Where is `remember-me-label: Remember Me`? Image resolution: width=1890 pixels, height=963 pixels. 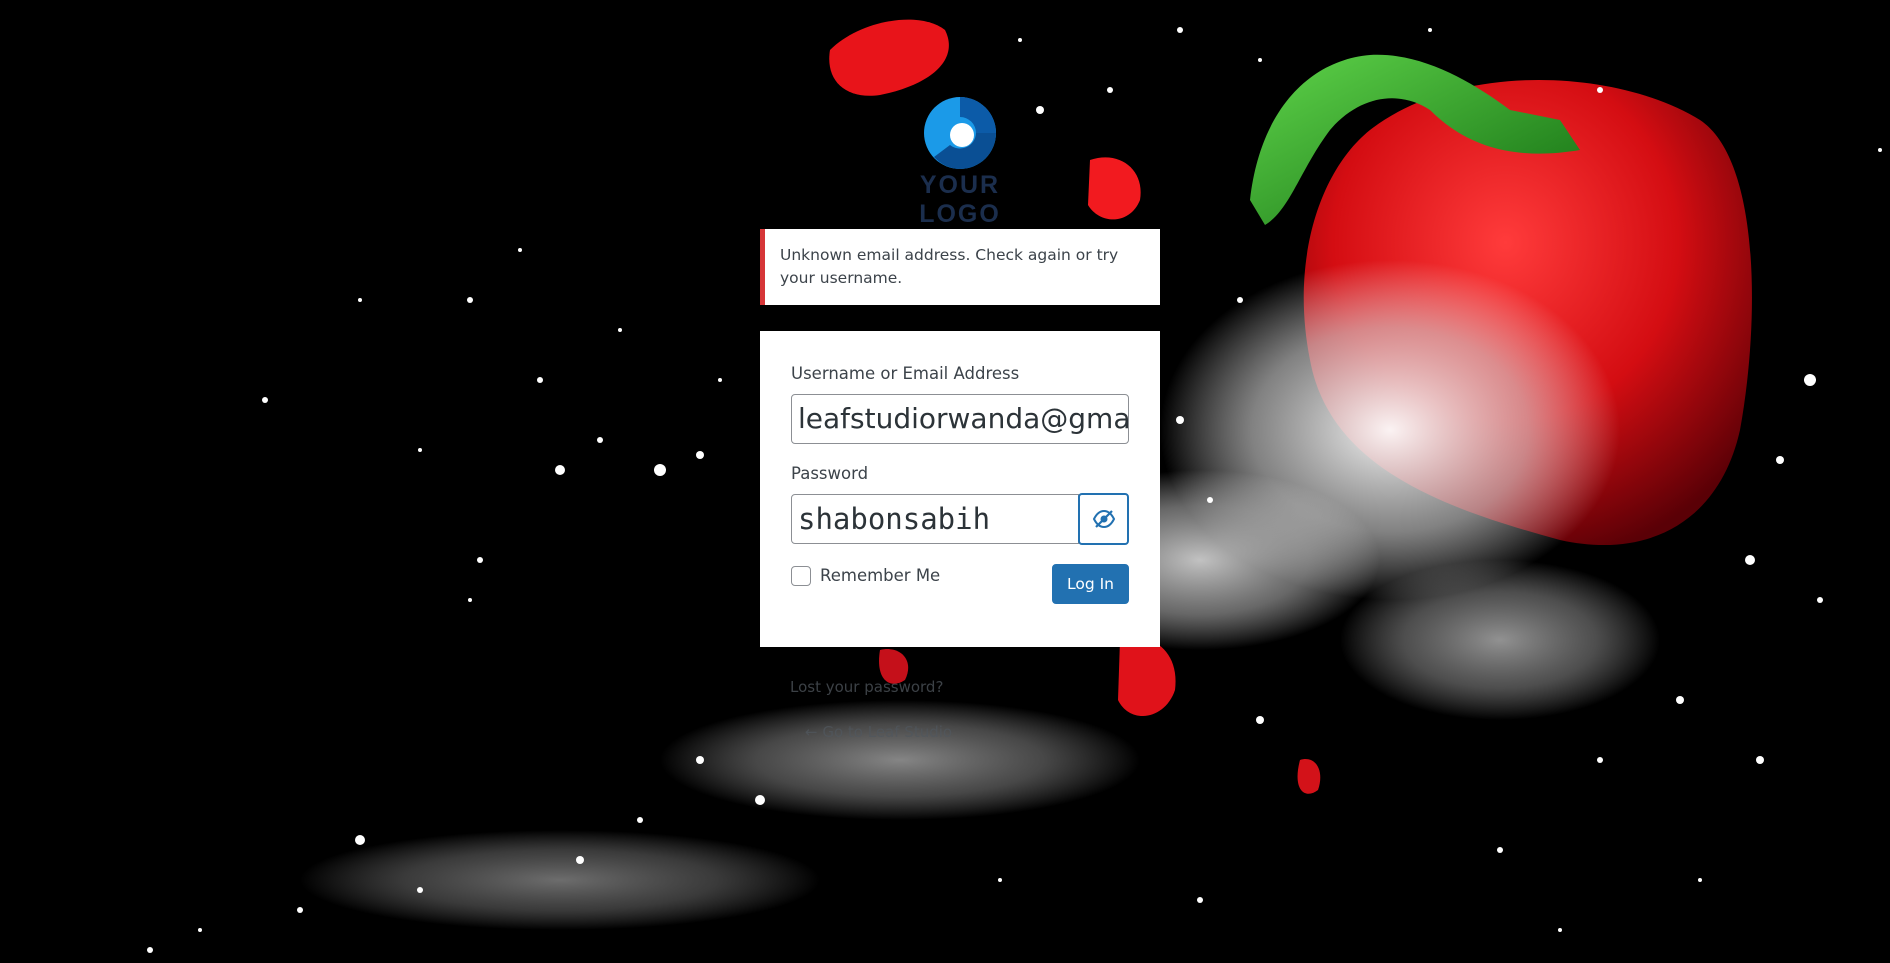
remember-me-label: Remember Me is located at coordinates (880, 575).